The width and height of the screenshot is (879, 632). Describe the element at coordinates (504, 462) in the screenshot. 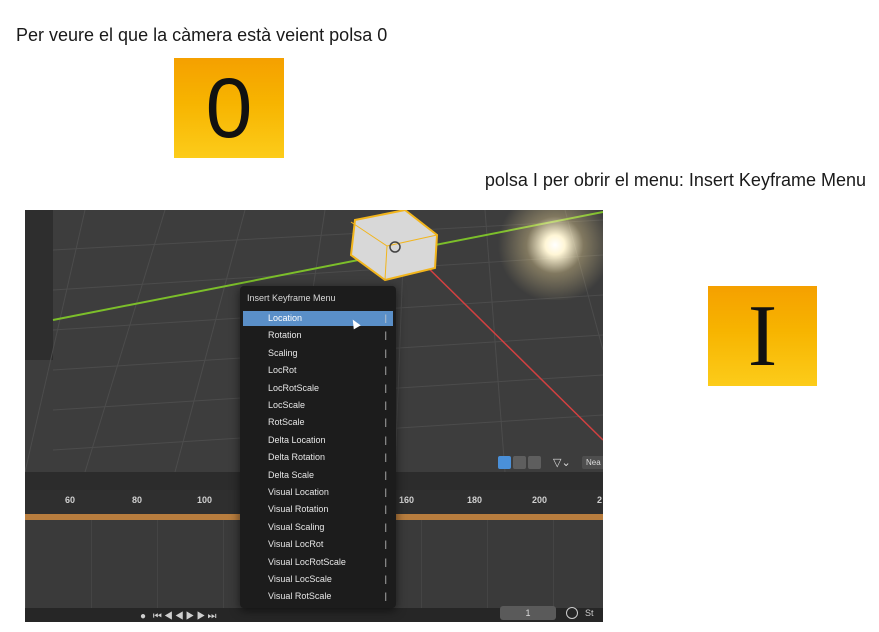

I see `select-tool-icon` at that location.